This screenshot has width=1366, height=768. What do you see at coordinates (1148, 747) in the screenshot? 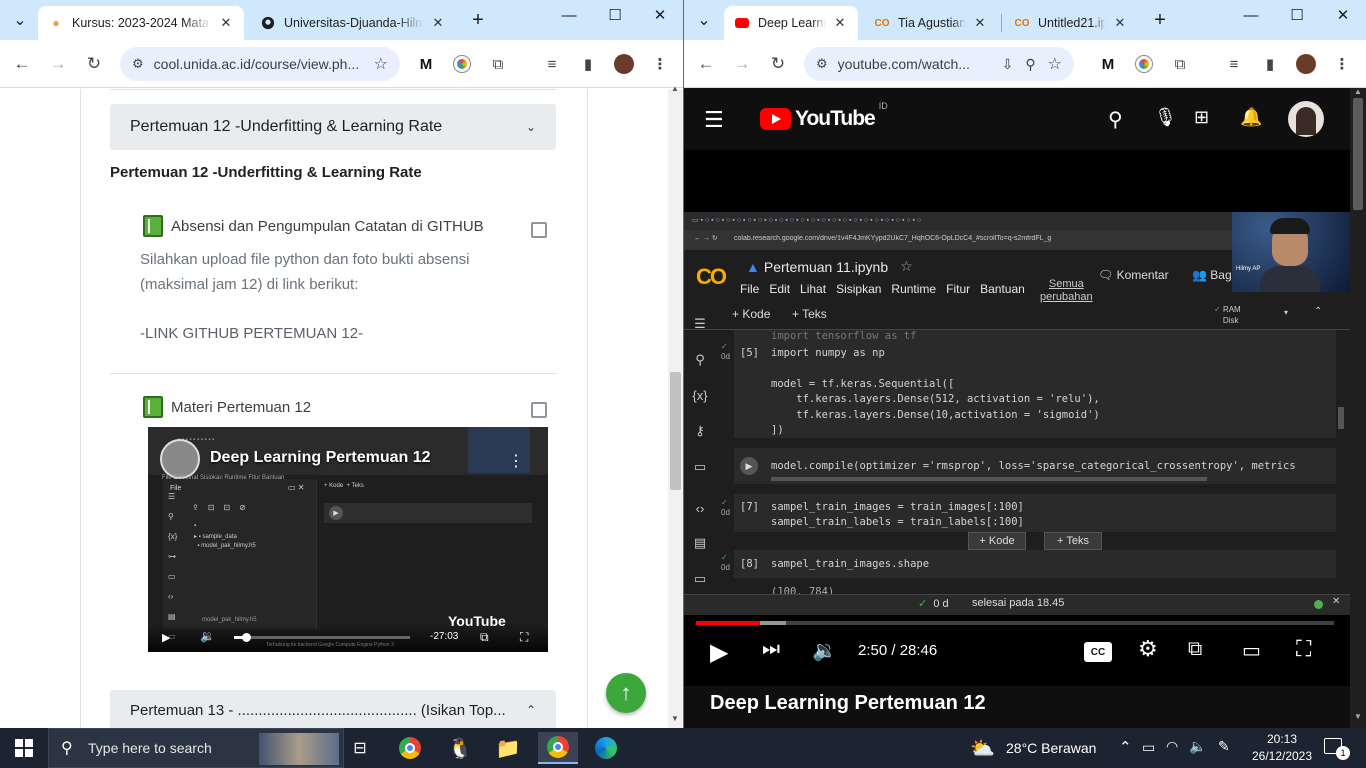
I see `battery-icon: ▭` at bounding box center [1148, 747].